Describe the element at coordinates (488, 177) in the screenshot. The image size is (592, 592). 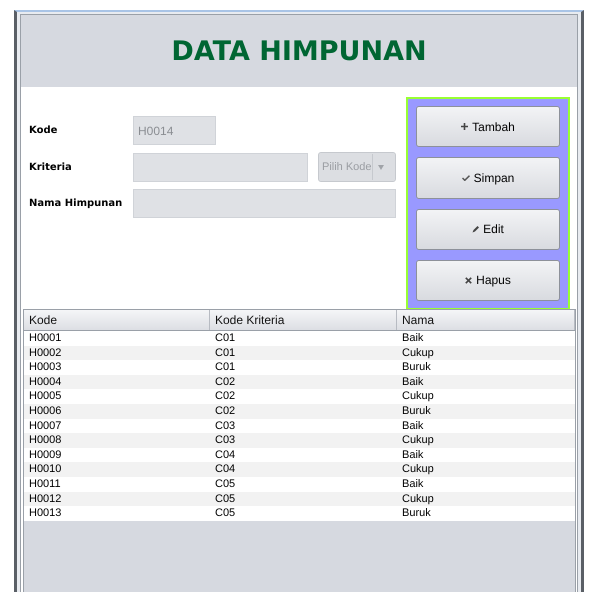
I see `action-button: Simpan` at that location.